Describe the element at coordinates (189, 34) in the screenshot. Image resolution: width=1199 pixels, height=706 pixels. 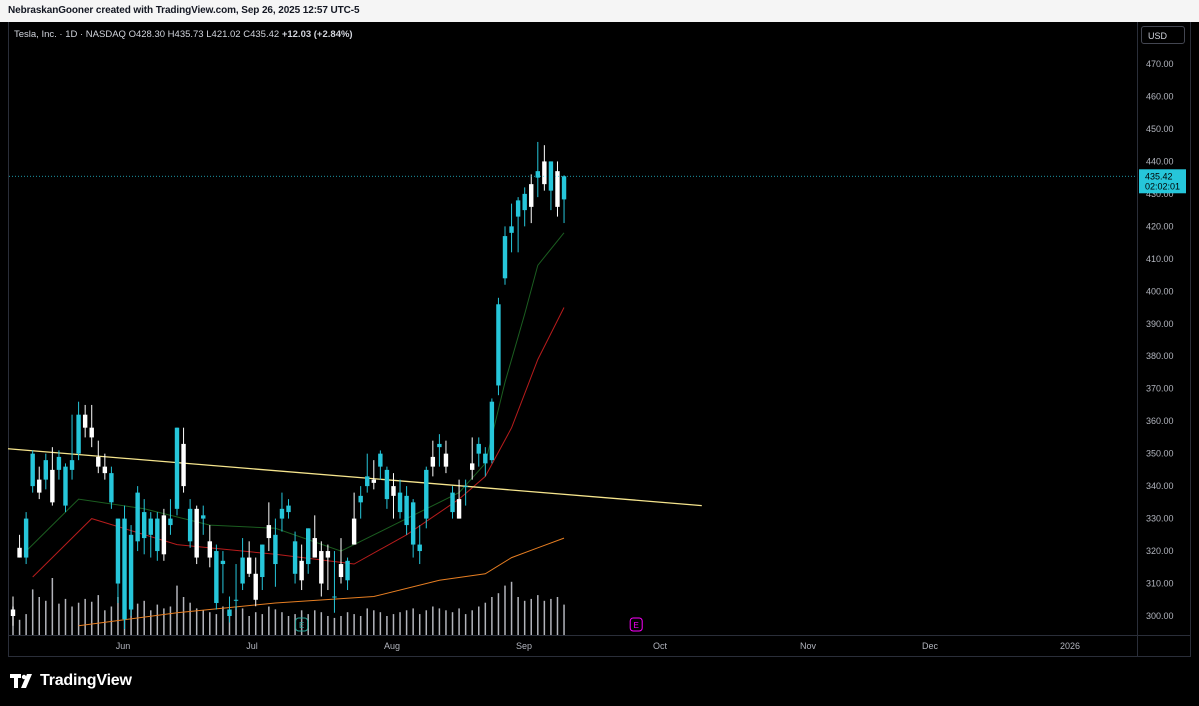
I see `high-value: 435.73` at that location.